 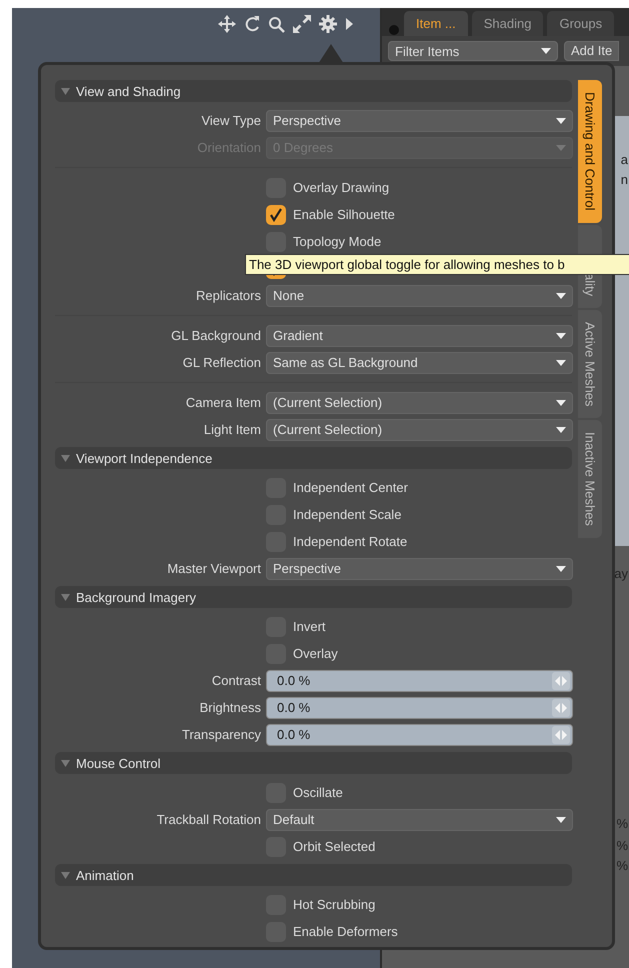 What do you see at coordinates (334, 904) in the screenshot?
I see `checkbox-label: Hot Scrubbing` at bounding box center [334, 904].